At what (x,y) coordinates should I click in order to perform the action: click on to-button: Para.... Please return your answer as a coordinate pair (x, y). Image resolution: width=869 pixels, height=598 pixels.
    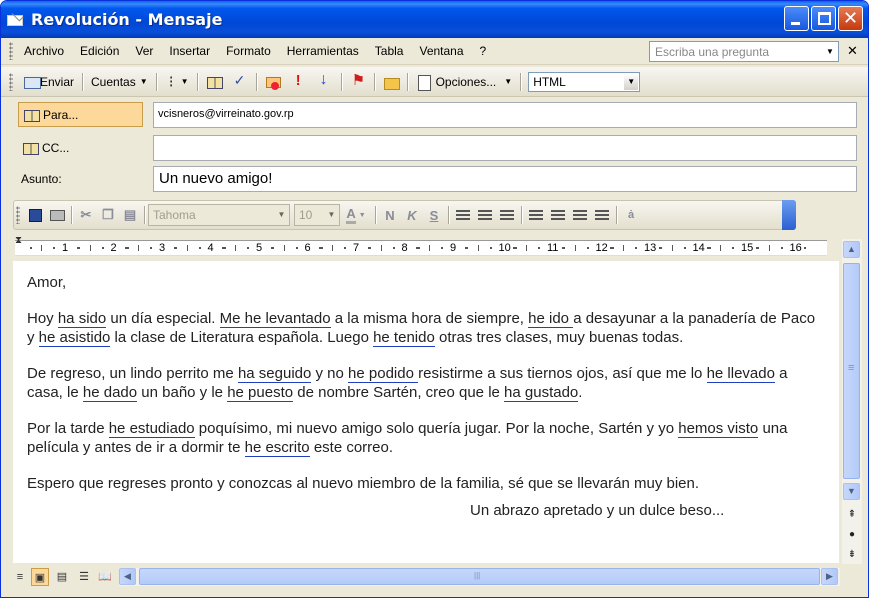
    Looking at the image, I should click on (80, 114).